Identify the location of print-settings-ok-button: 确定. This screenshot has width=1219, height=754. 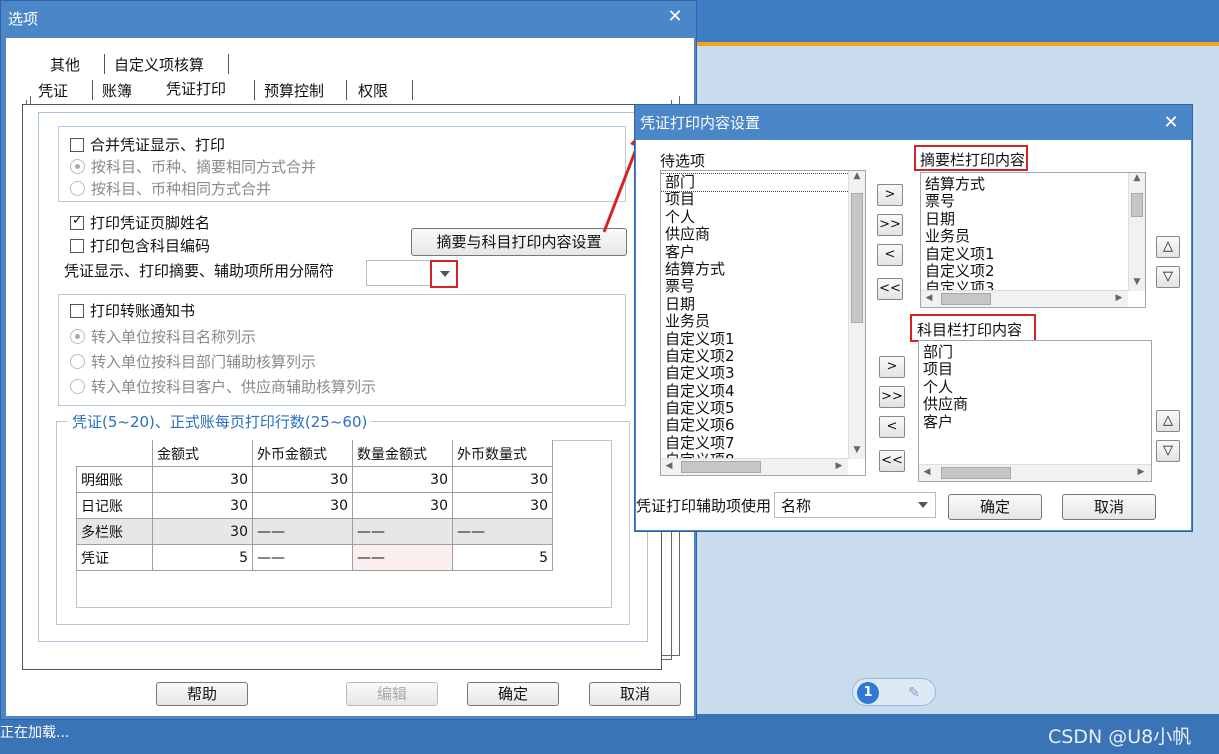
(995, 507).